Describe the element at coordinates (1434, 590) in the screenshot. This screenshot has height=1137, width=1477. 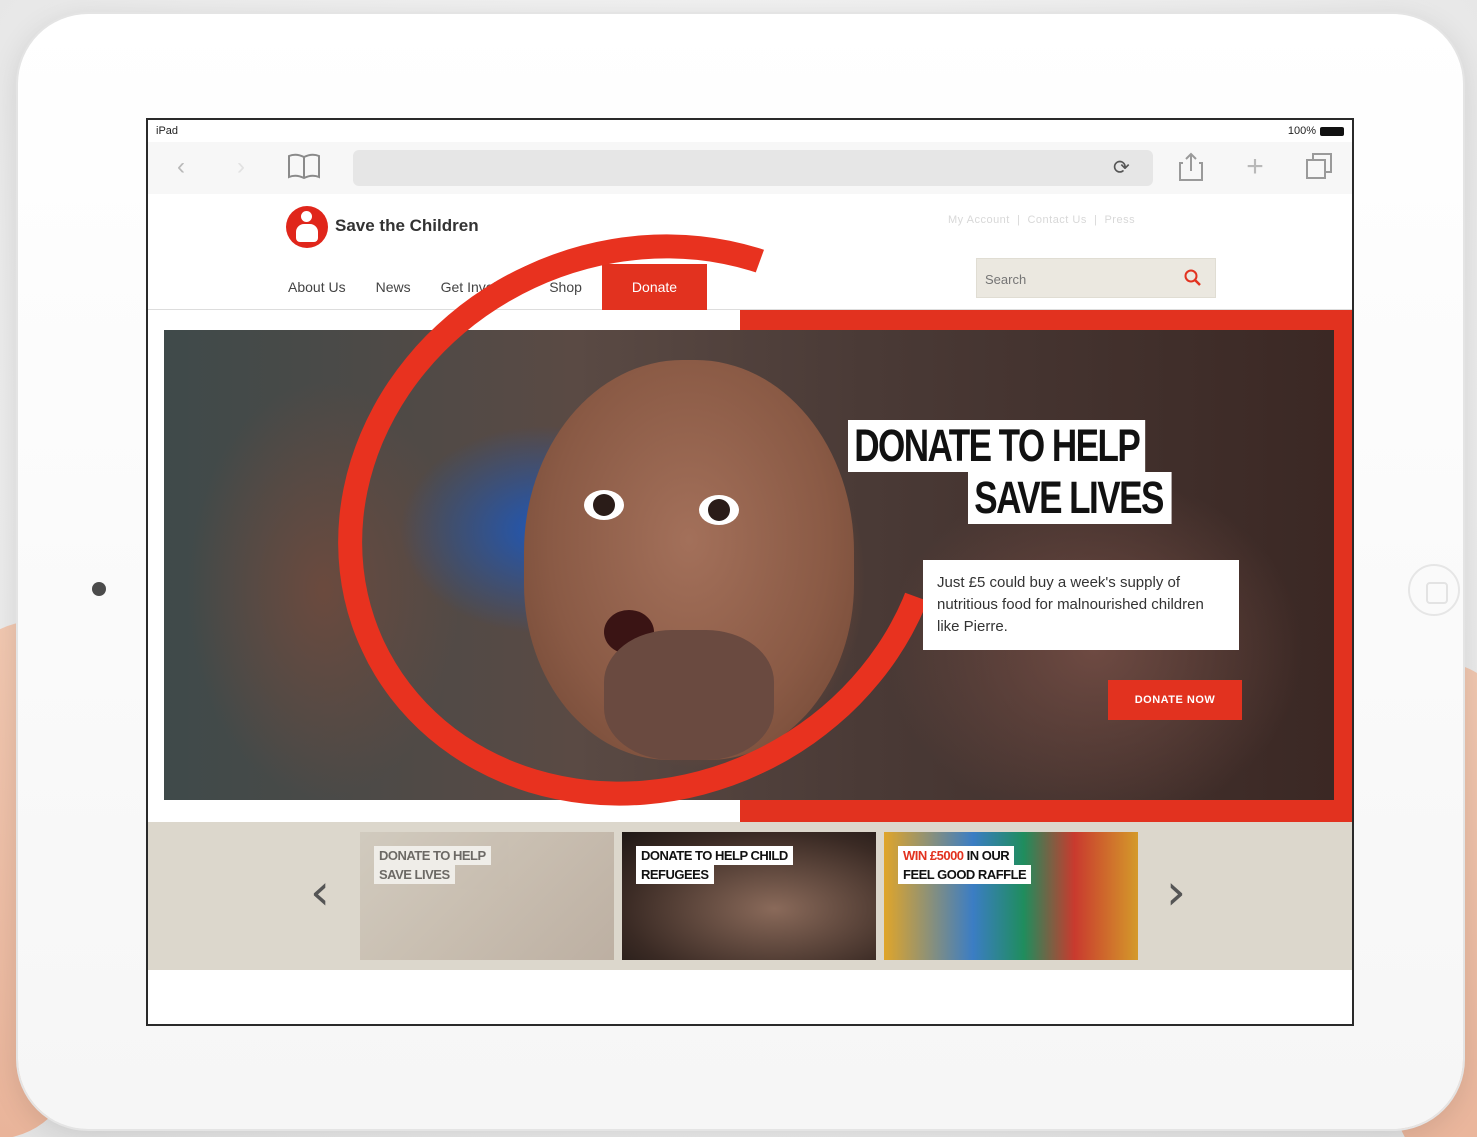
I see `home-button` at that location.